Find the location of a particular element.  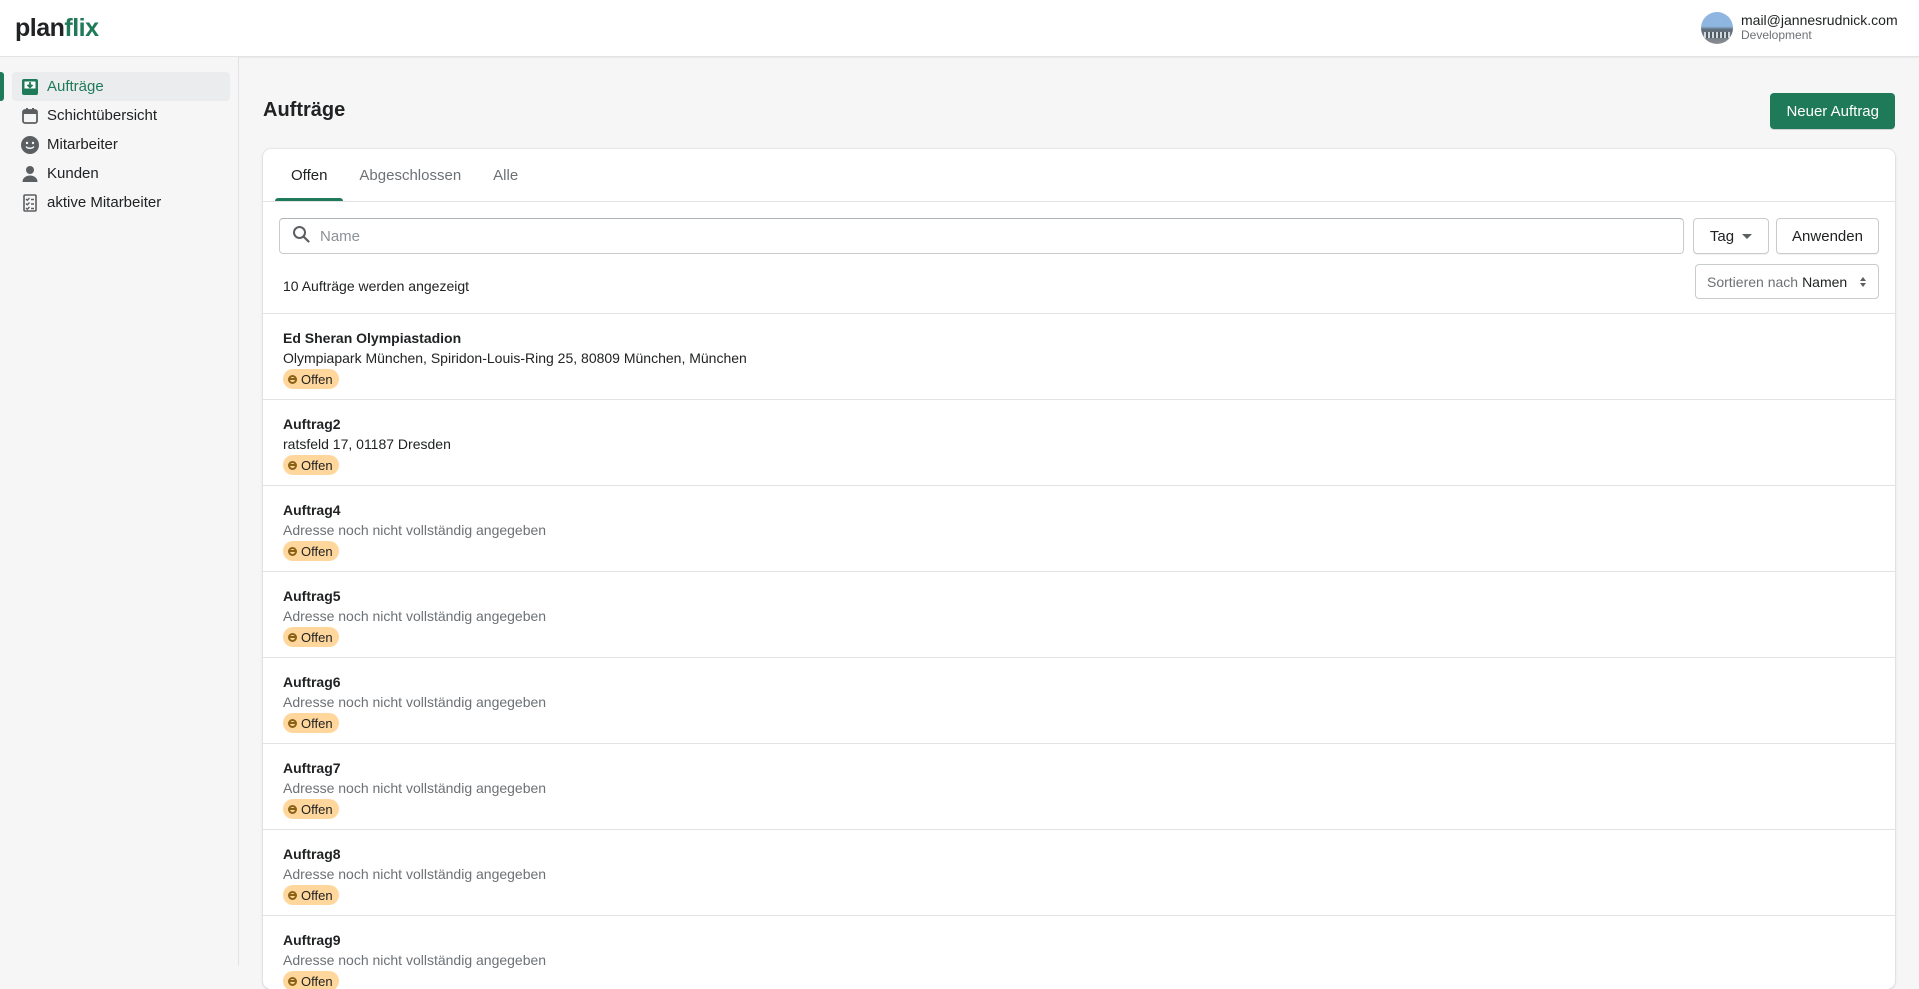

sidebar-item-mitarbeiter: Mitarbeiter is located at coordinates (121, 144).